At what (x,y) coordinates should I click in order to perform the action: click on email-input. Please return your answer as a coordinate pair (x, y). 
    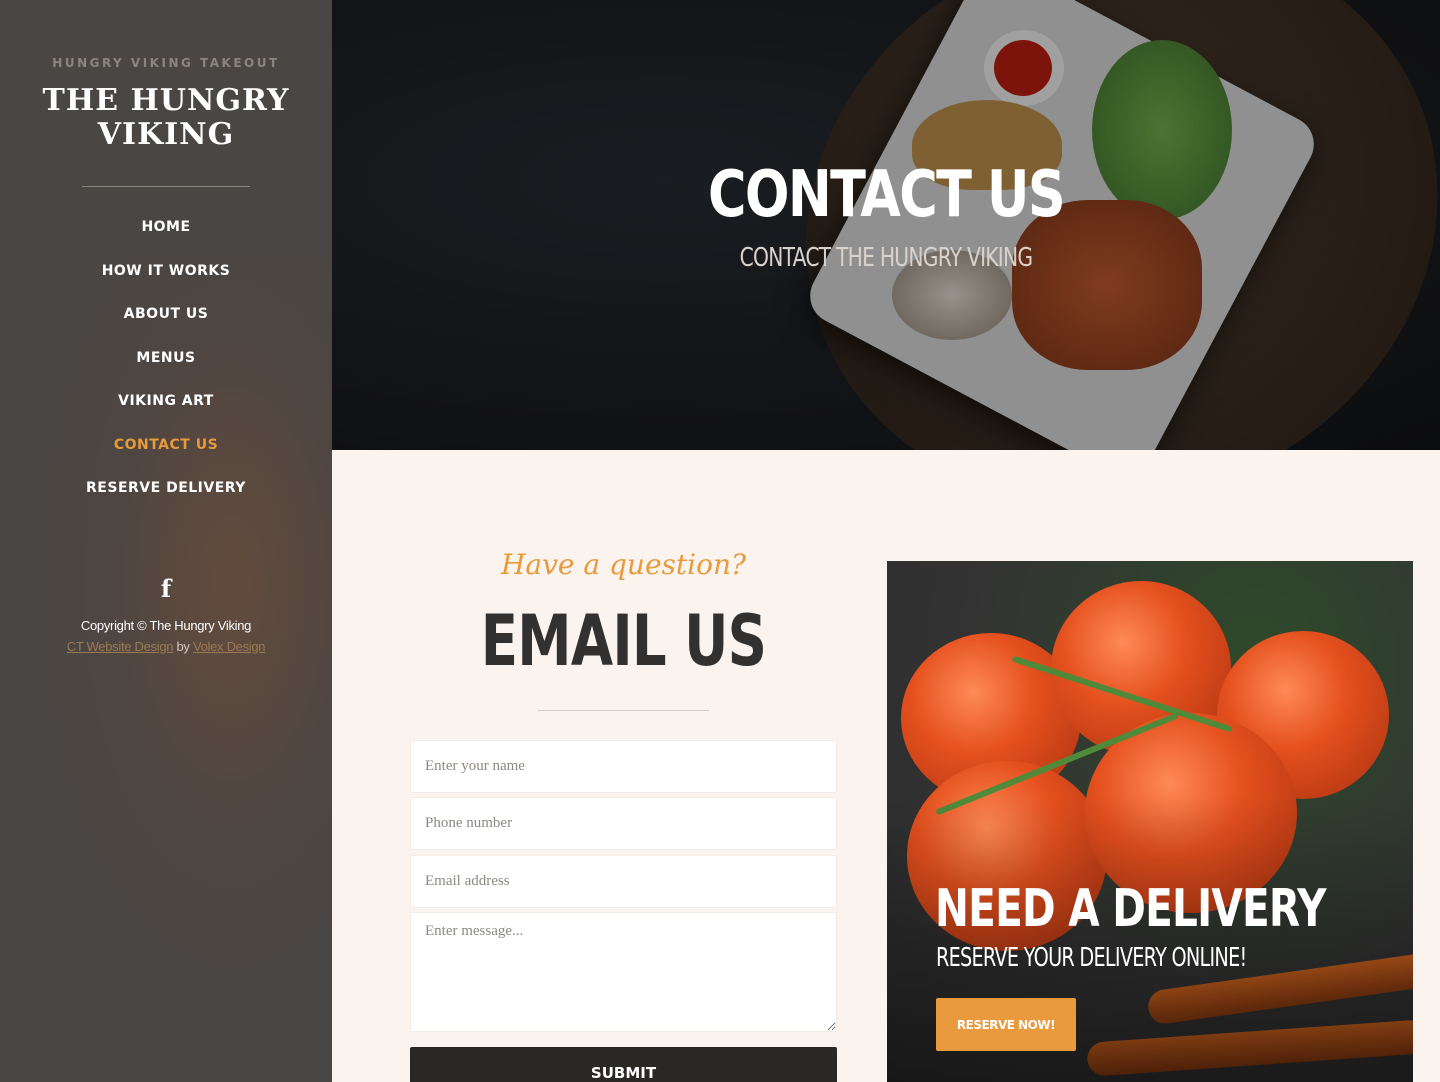
    Looking at the image, I should click on (623, 881).